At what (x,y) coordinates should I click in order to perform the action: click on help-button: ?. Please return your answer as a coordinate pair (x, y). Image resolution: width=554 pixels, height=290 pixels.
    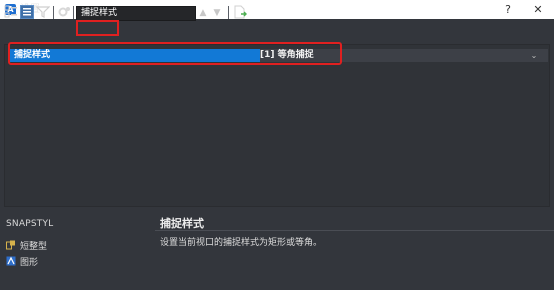
    Looking at the image, I should click on (508, 9).